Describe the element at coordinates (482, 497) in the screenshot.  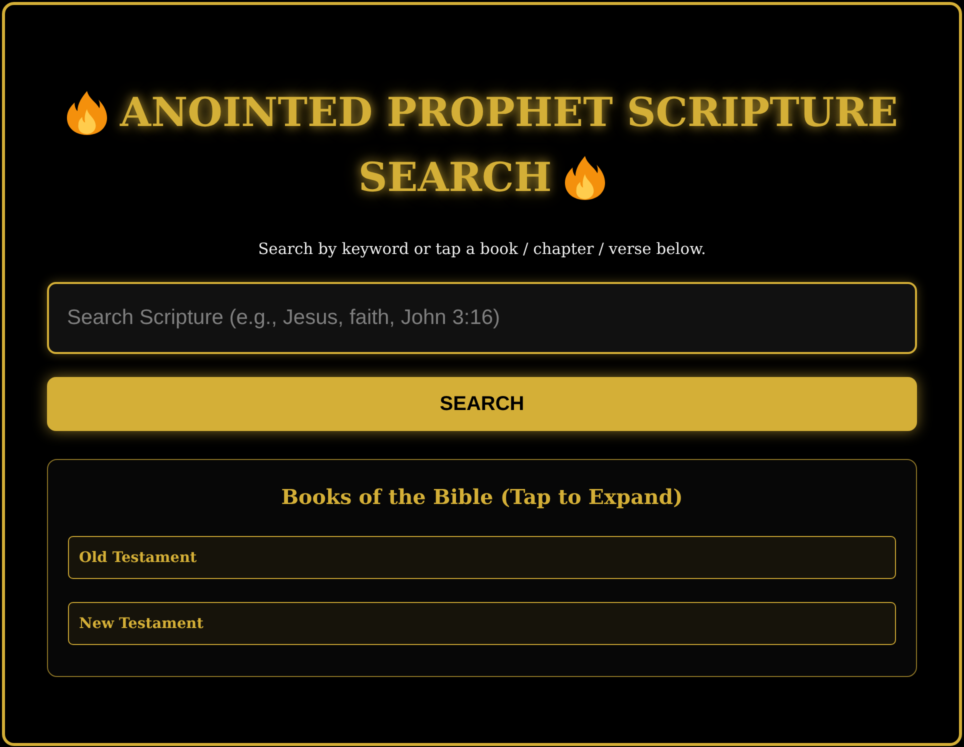
I see `panel-title: Books of the Bible (Tap to Expand)` at that location.